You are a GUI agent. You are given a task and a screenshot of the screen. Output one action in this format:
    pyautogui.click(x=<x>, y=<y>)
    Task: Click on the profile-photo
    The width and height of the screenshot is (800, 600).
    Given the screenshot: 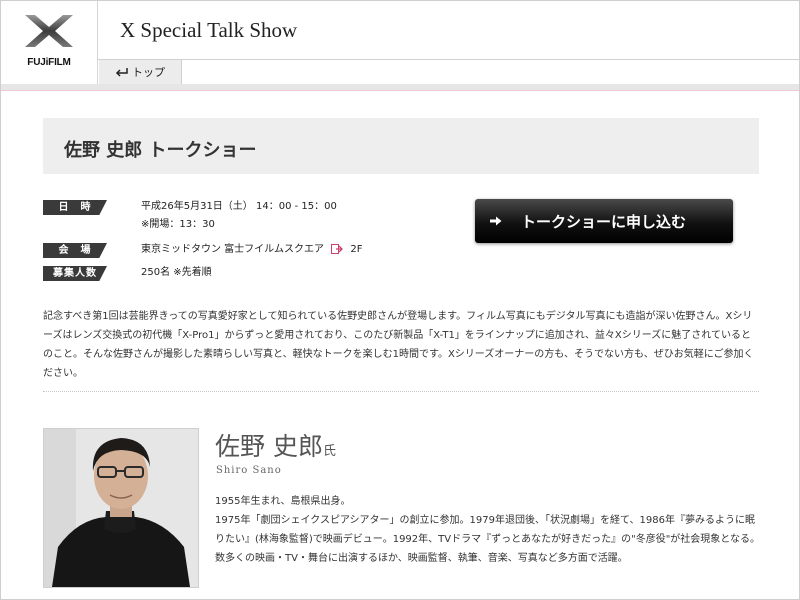 What is the action you would take?
    pyautogui.click(x=121, y=508)
    